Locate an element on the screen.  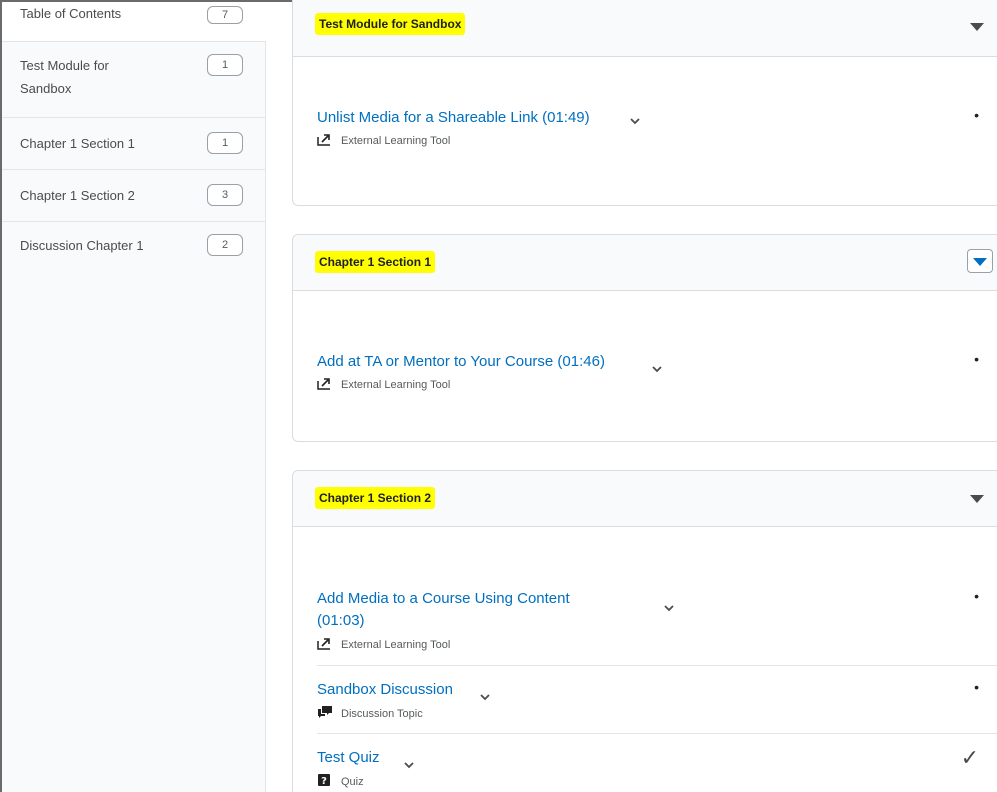
sidebar-item-discussion-chapter-1: Discussion Chapter 1 2 is located at coordinates (134, 245).